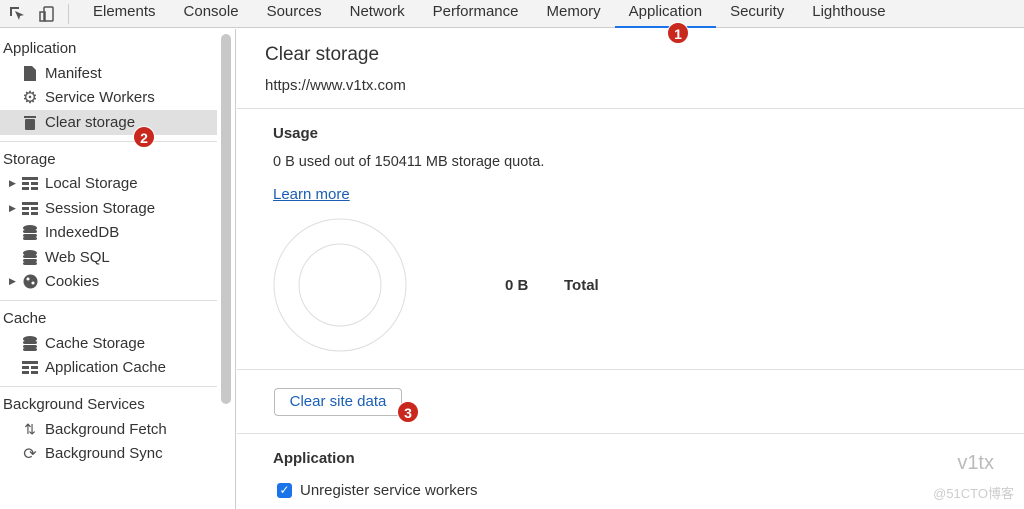  I want to click on sidebar-item-indexeddb: IndexedDB, so click(117, 233).